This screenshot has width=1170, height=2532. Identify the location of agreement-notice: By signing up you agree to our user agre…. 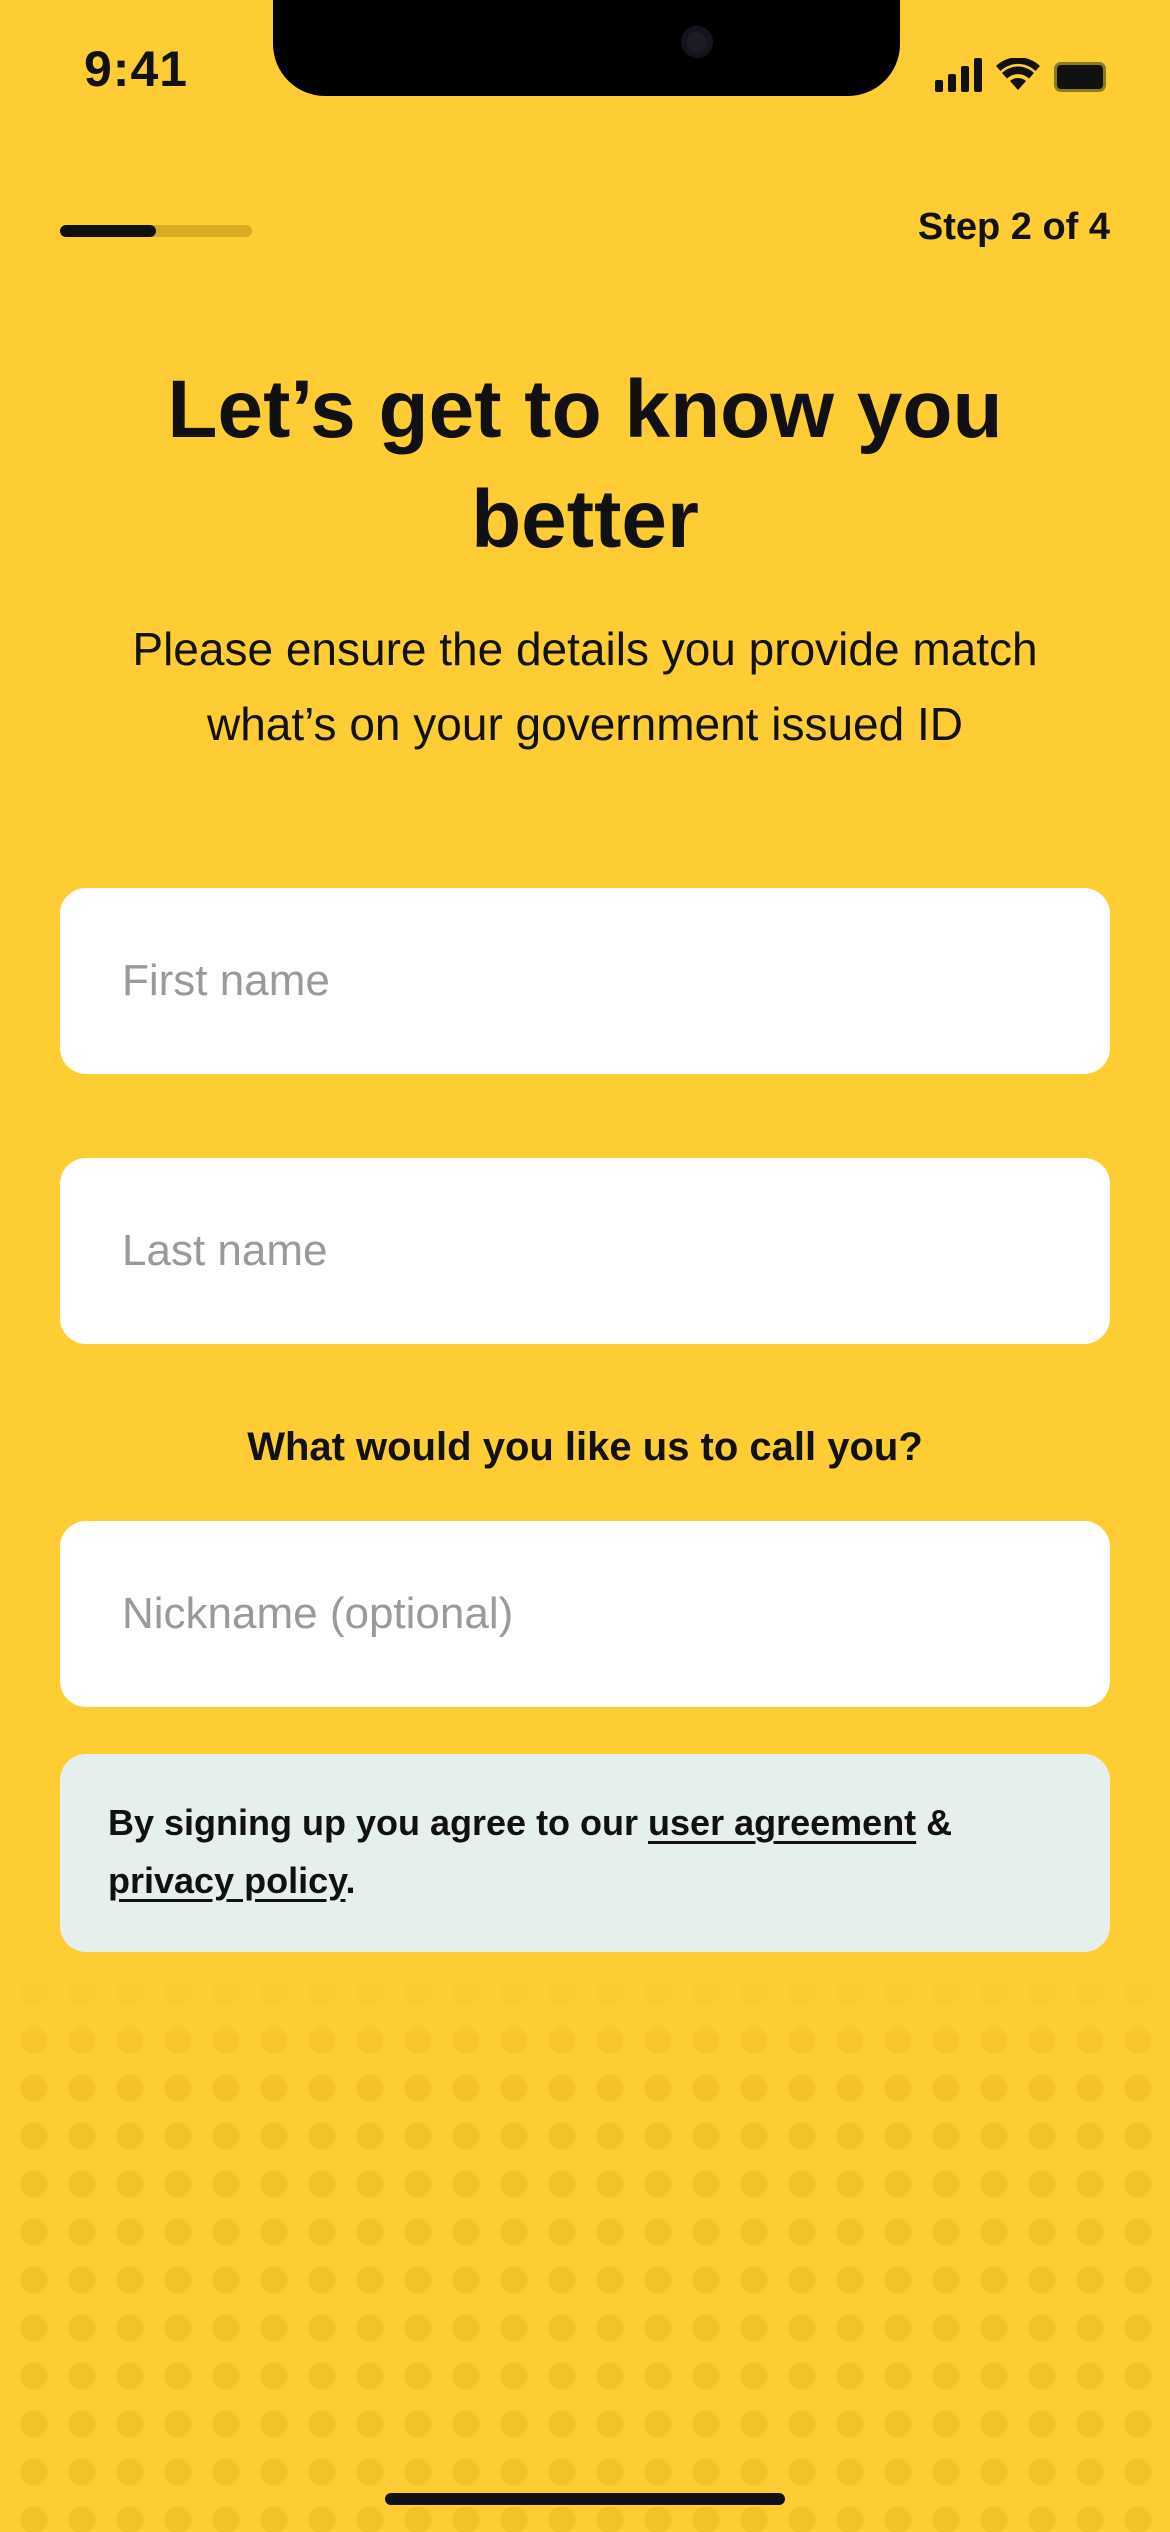
(585, 1853).